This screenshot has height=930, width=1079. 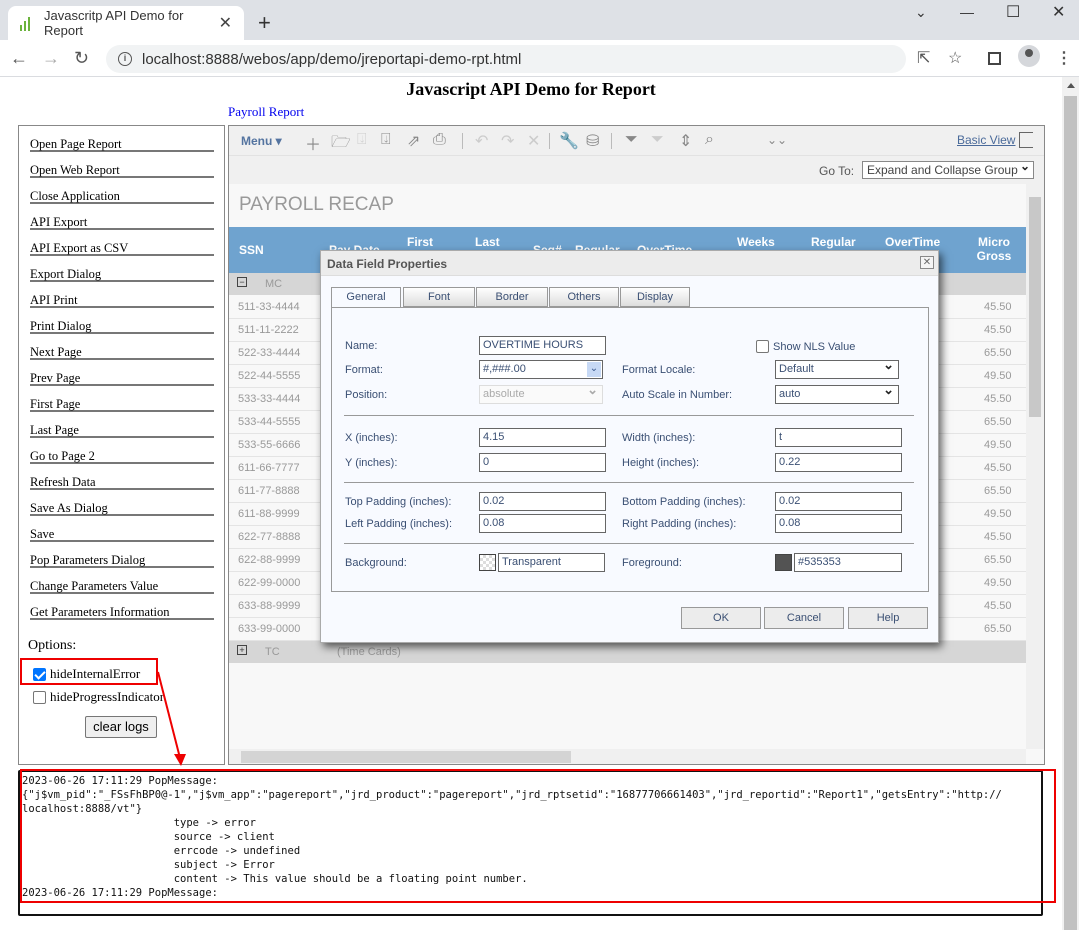 What do you see at coordinates (126, 23) in the screenshot?
I see `browser-tab: Javascritp API Demo for Report ✕` at bounding box center [126, 23].